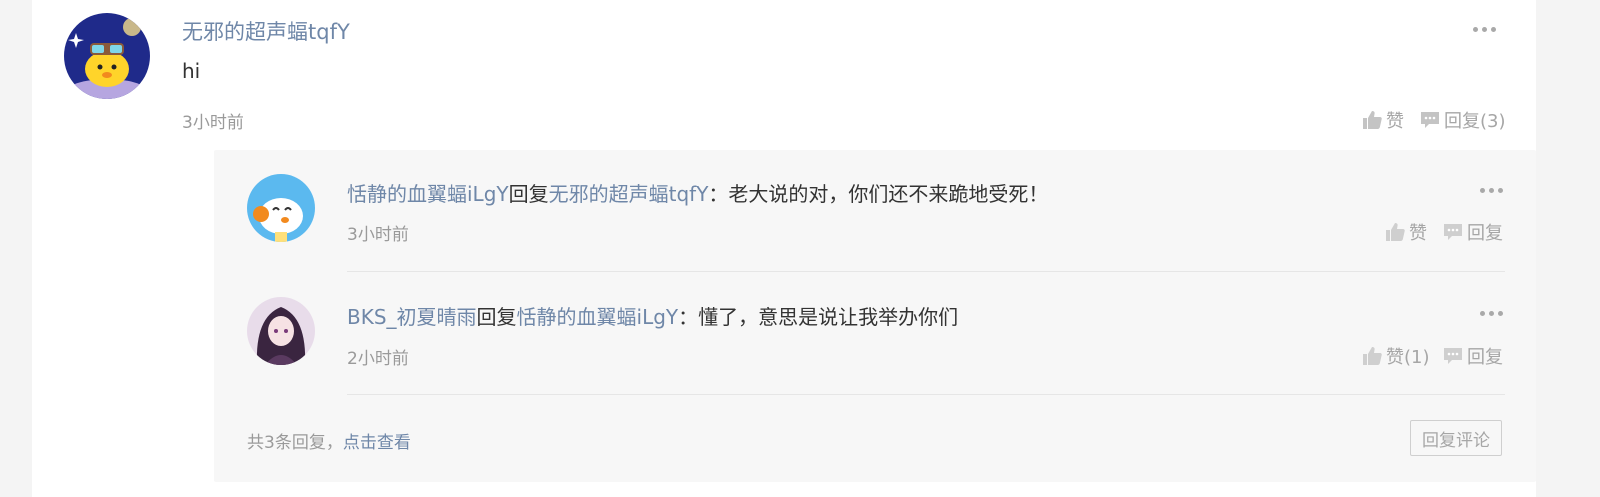 The width and height of the screenshot is (1600, 497). Describe the element at coordinates (107, 56) in the screenshot. I see `commenter-avatar` at that location.